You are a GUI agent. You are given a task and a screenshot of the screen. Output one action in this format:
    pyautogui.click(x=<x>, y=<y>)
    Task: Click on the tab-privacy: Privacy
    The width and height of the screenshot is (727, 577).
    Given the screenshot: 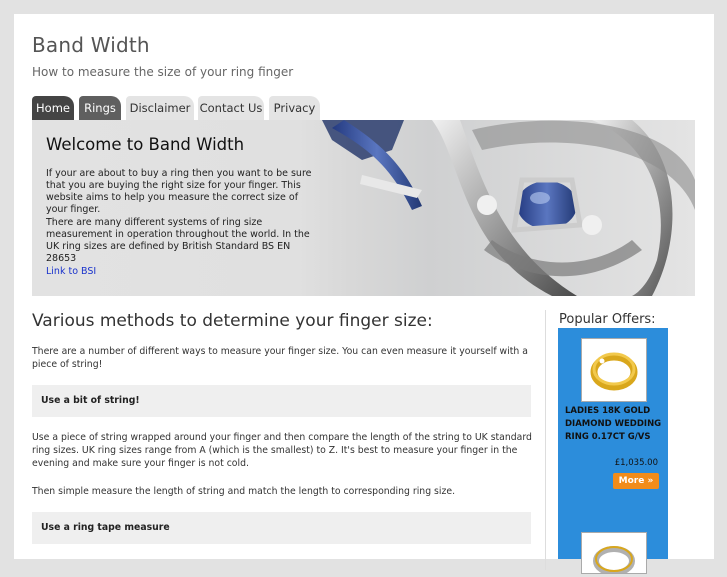 What is the action you would take?
    pyautogui.click(x=294, y=108)
    